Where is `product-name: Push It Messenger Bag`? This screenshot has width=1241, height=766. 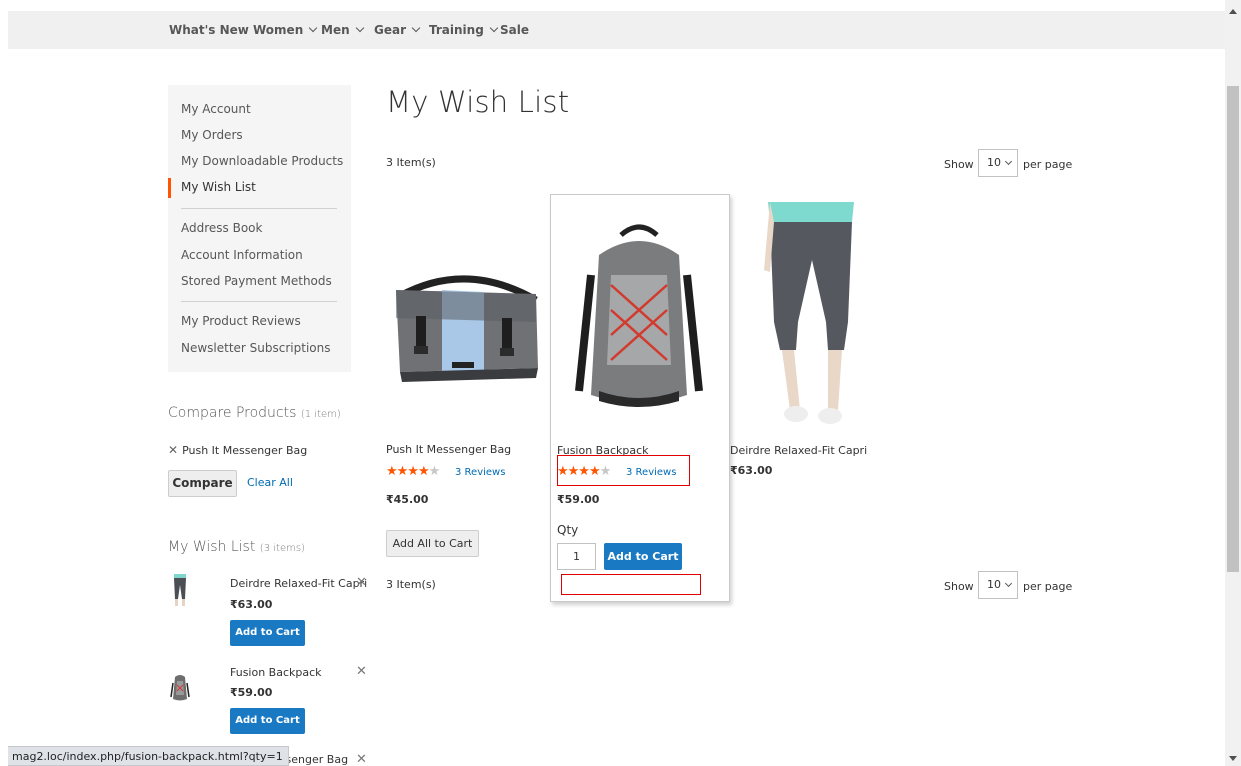 product-name: Push It Messenger Bag is located at coordinates (448, 449).